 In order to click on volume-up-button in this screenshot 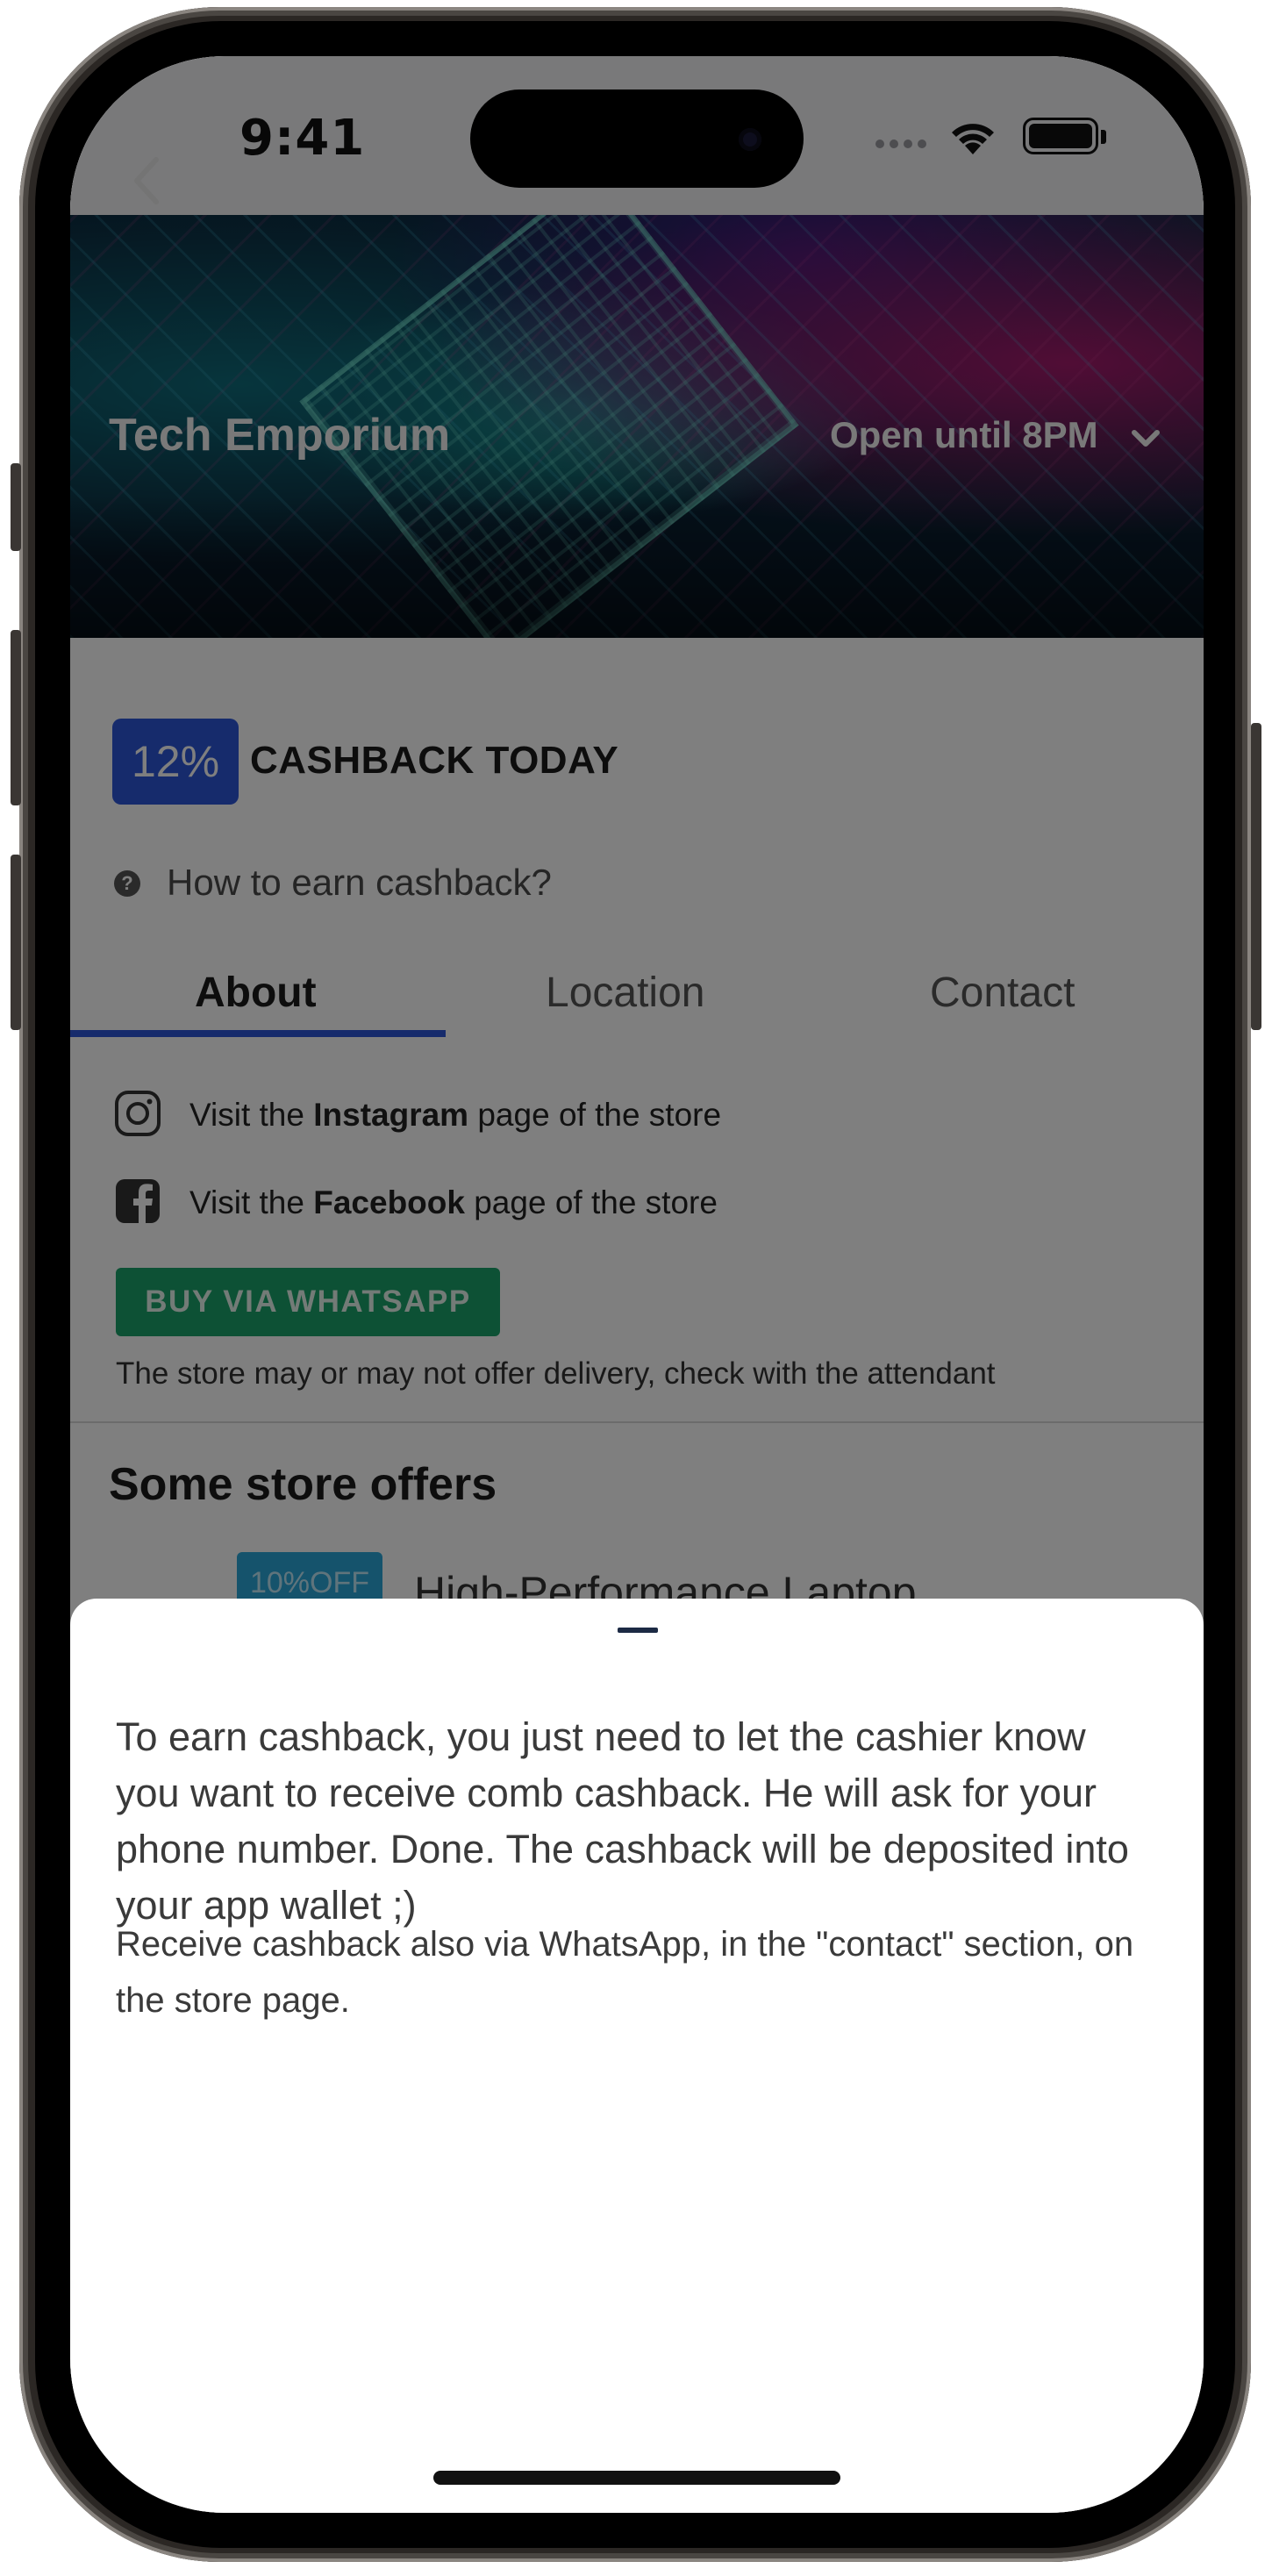, I will do `click(16, 717)`.